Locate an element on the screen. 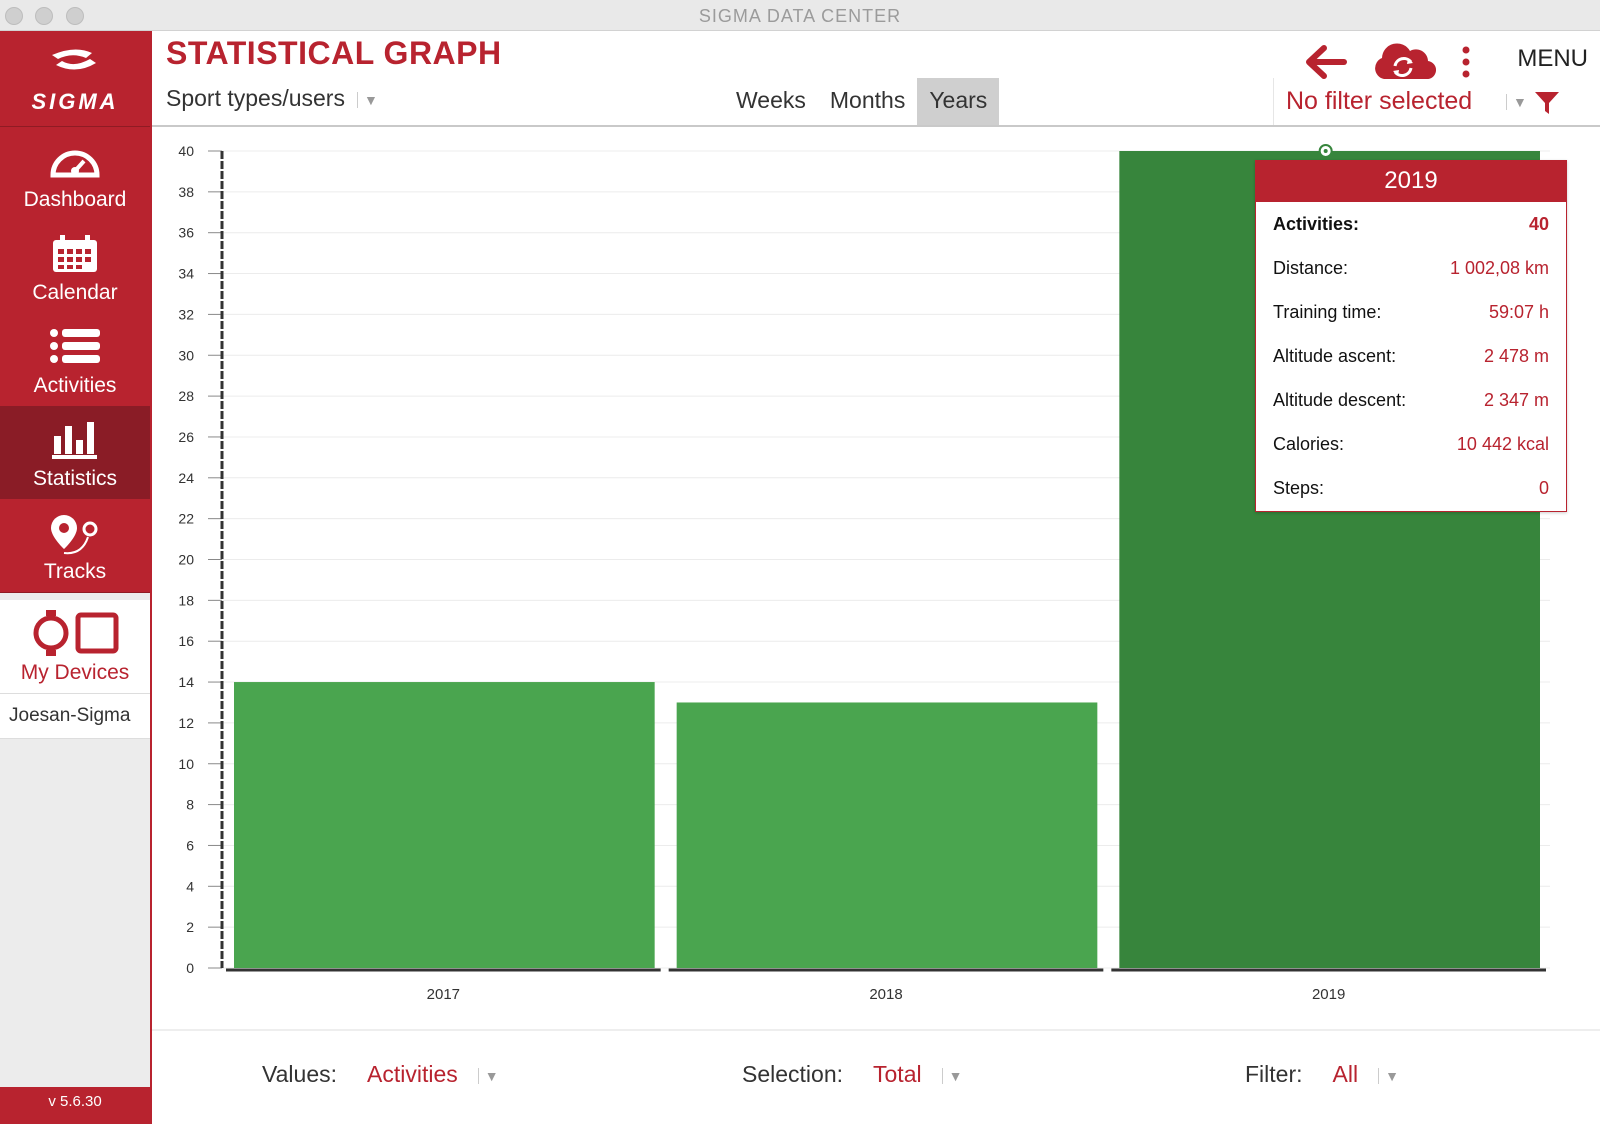  y-tick-label: 0 is located at coordinates (190, 968).